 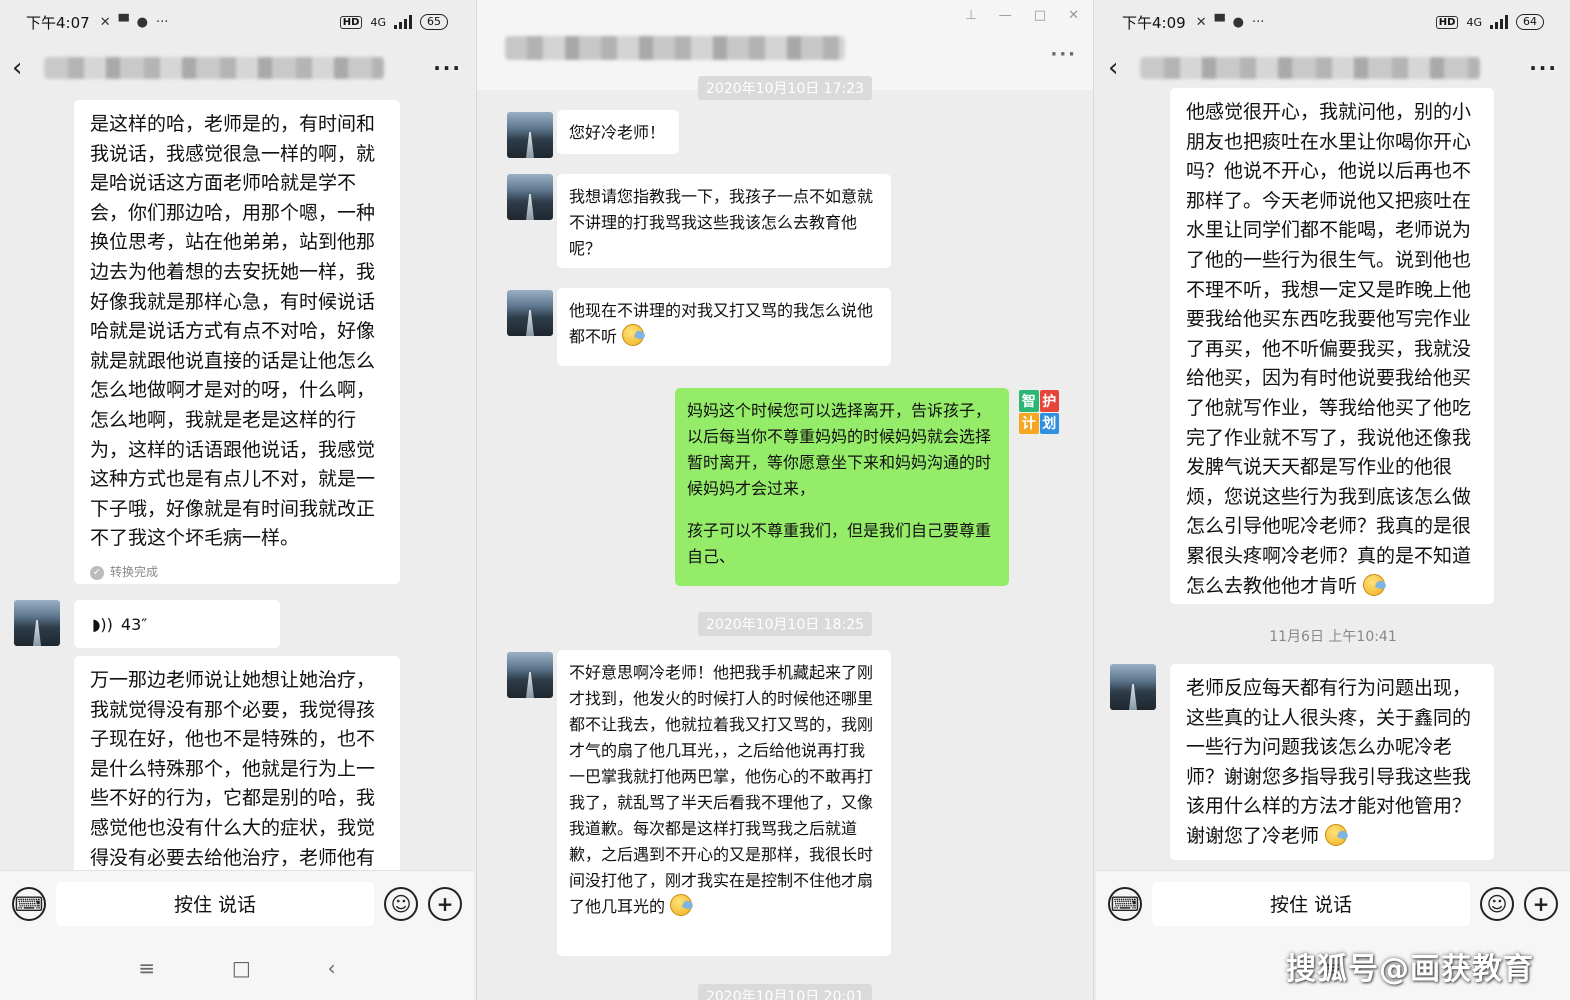 What do you see at coordinates (1049, 423) in the screenshot?
I see `badge-cell: 划` at bounding box center [1049, 423].